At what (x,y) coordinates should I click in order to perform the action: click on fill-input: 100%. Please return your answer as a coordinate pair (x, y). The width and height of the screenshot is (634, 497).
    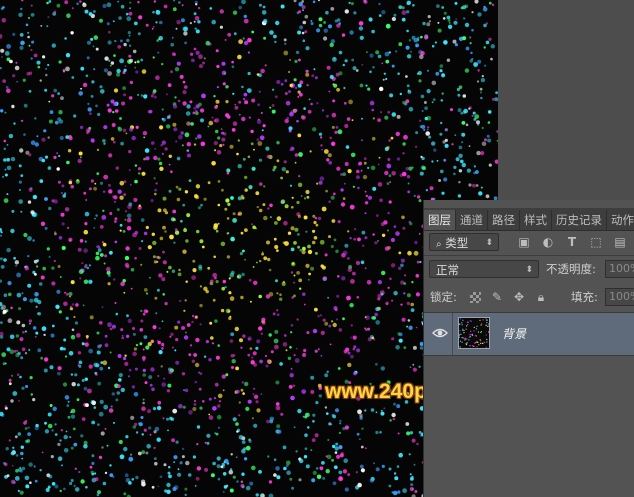
    Looking at the image, I should click on (619, 297).